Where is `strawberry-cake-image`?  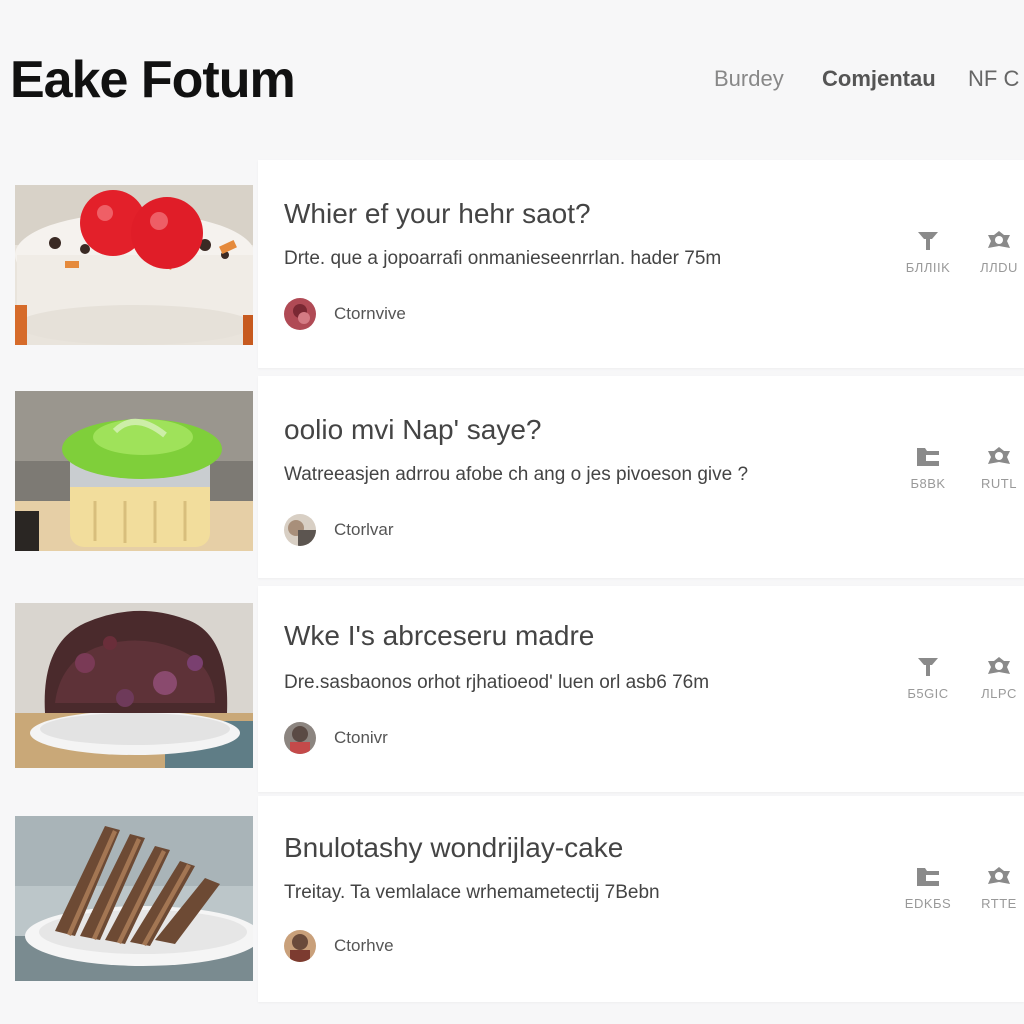 strawberry-cake-image is located at coordinates (134, 265).